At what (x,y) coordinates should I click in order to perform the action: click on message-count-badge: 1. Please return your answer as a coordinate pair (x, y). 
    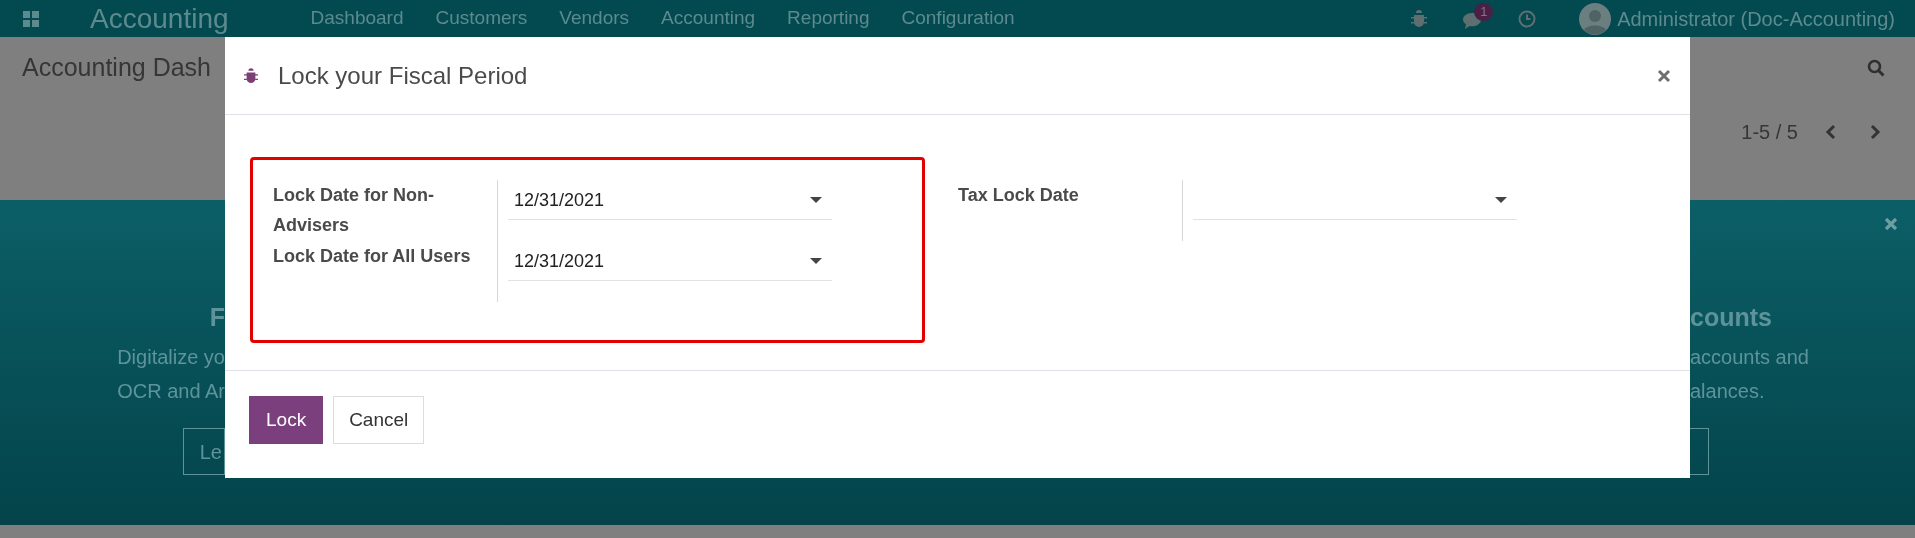
    Looking at the image, I should click on (1484, 11).